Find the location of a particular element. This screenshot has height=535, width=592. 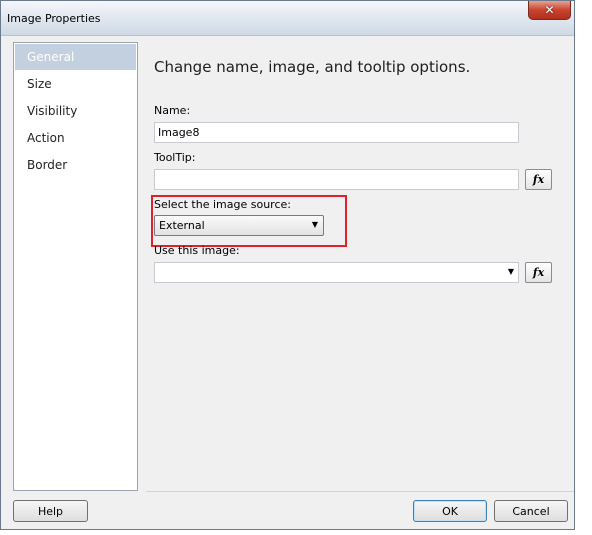

image-expression-button: fx is located at coordinates (538, 272).